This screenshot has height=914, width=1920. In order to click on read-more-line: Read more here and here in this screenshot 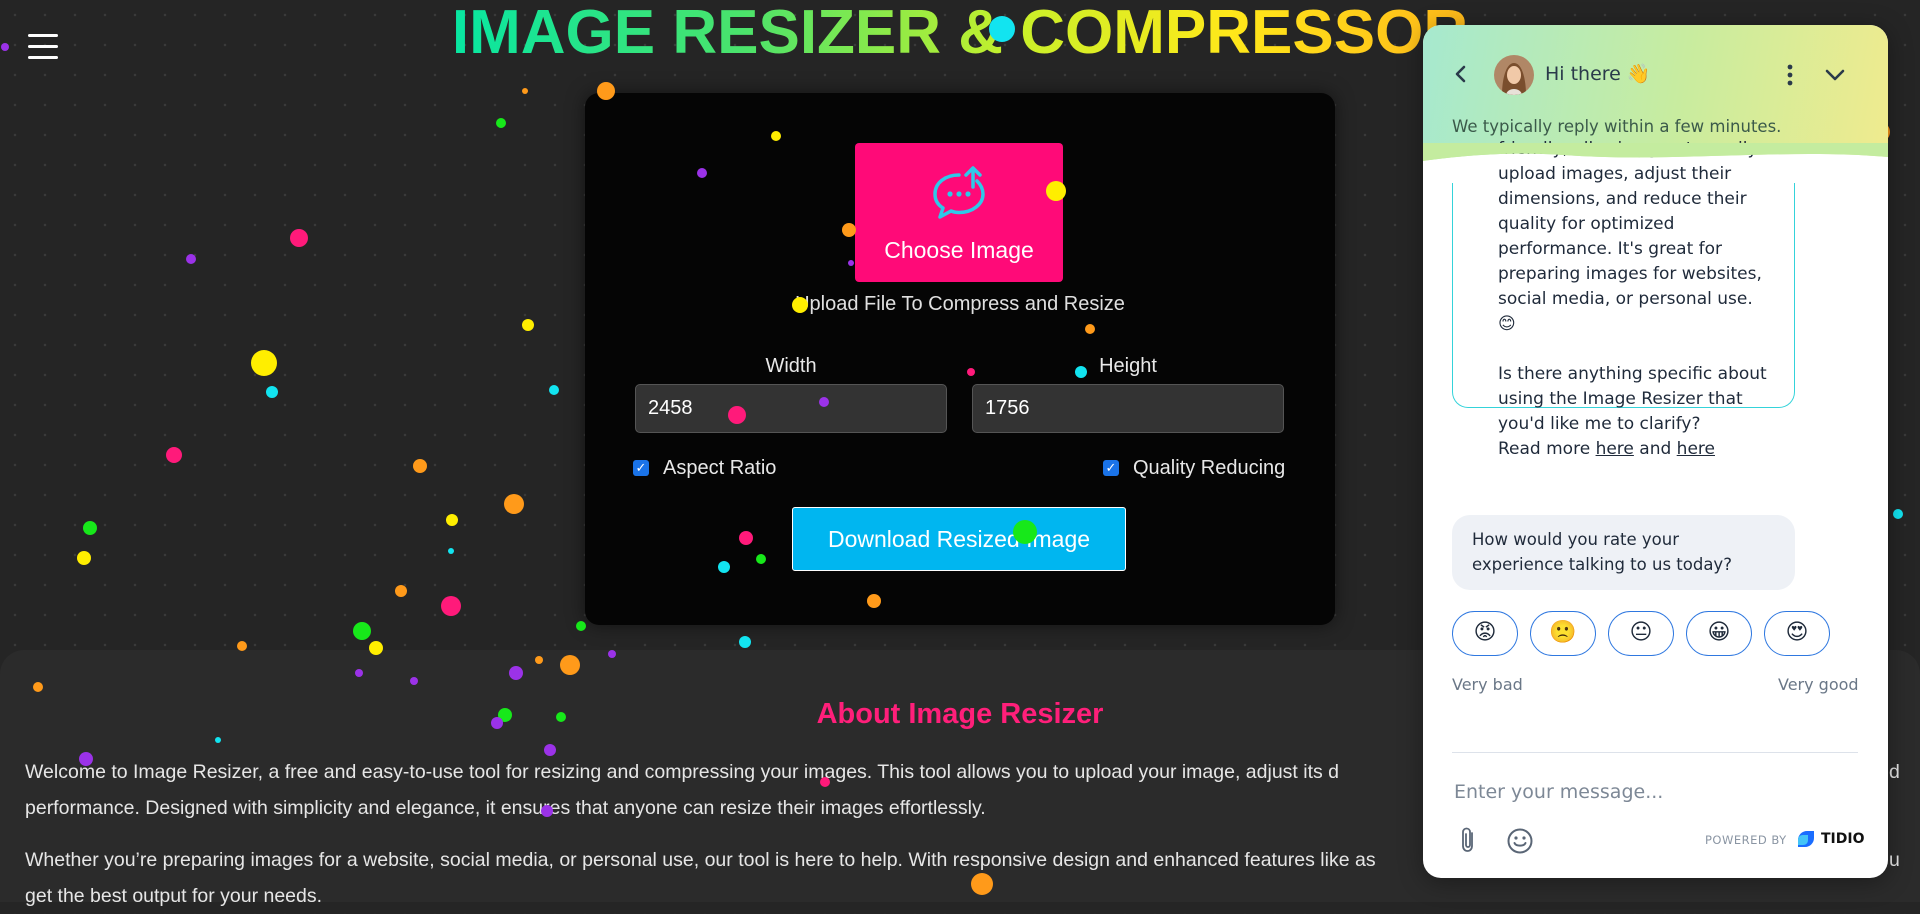, I will do `click(1606, 449)`.